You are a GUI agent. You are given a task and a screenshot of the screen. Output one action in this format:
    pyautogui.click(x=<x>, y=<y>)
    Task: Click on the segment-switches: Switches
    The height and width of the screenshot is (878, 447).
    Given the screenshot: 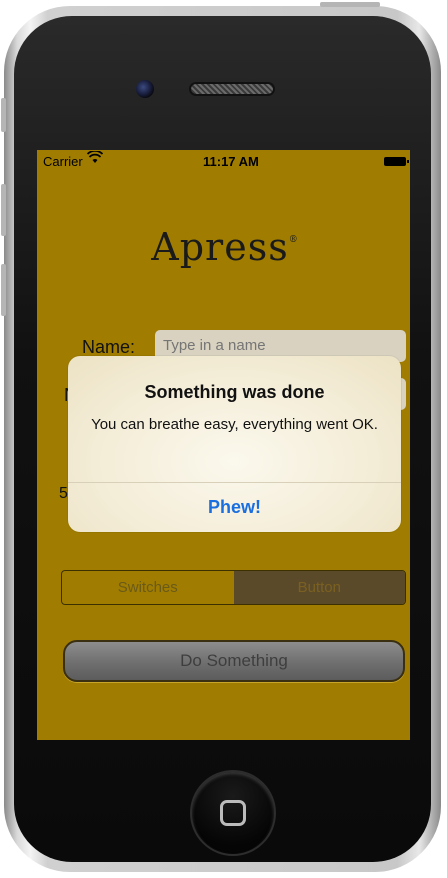 What is the action you would take?
    pyautogui.click(x=148, y=587)
    